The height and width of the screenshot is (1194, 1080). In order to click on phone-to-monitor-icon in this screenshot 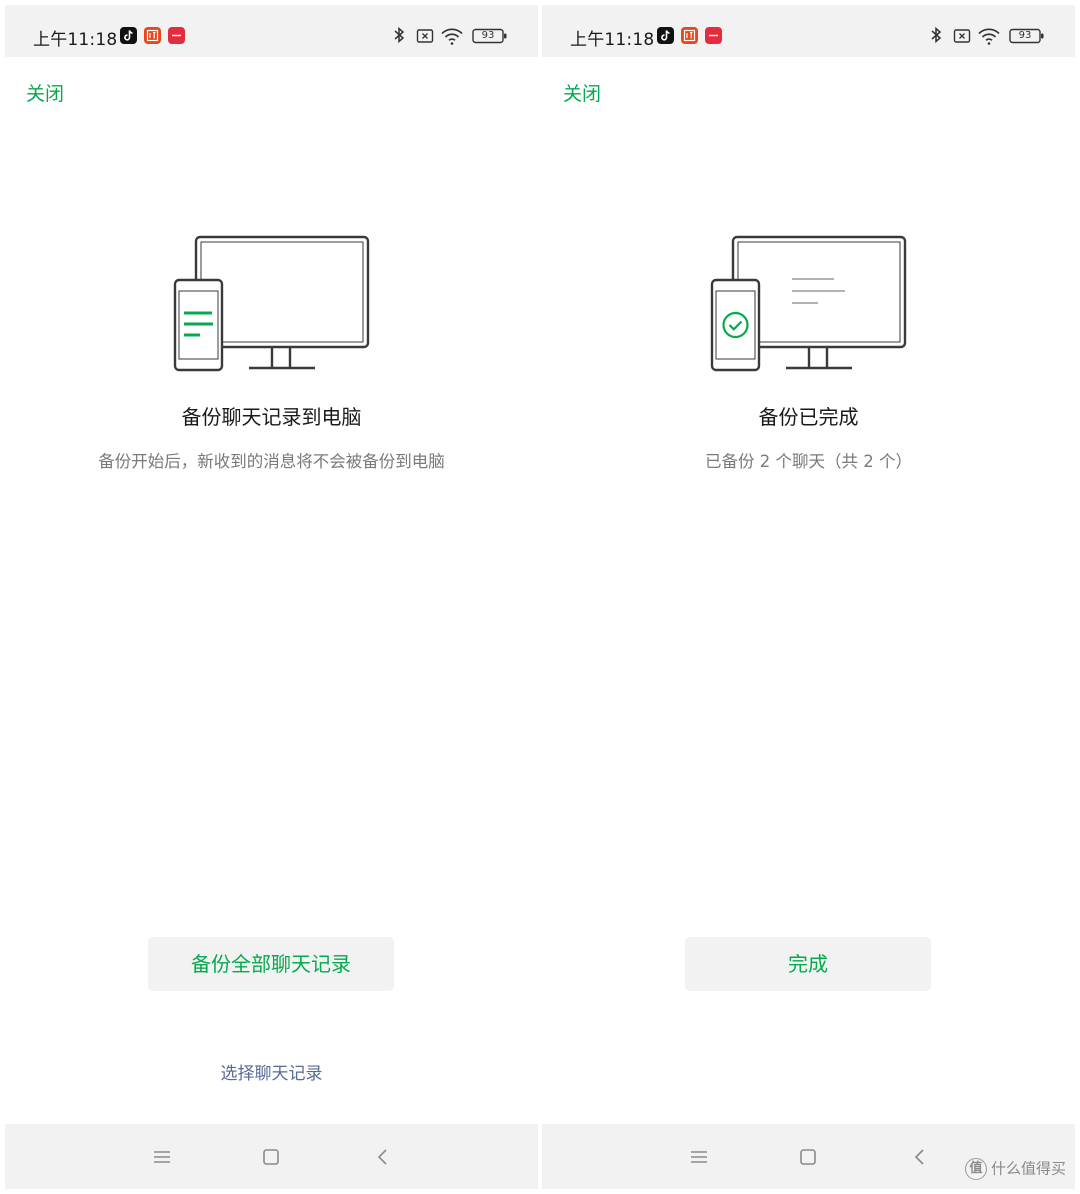, I will do `click(271, 303)`.